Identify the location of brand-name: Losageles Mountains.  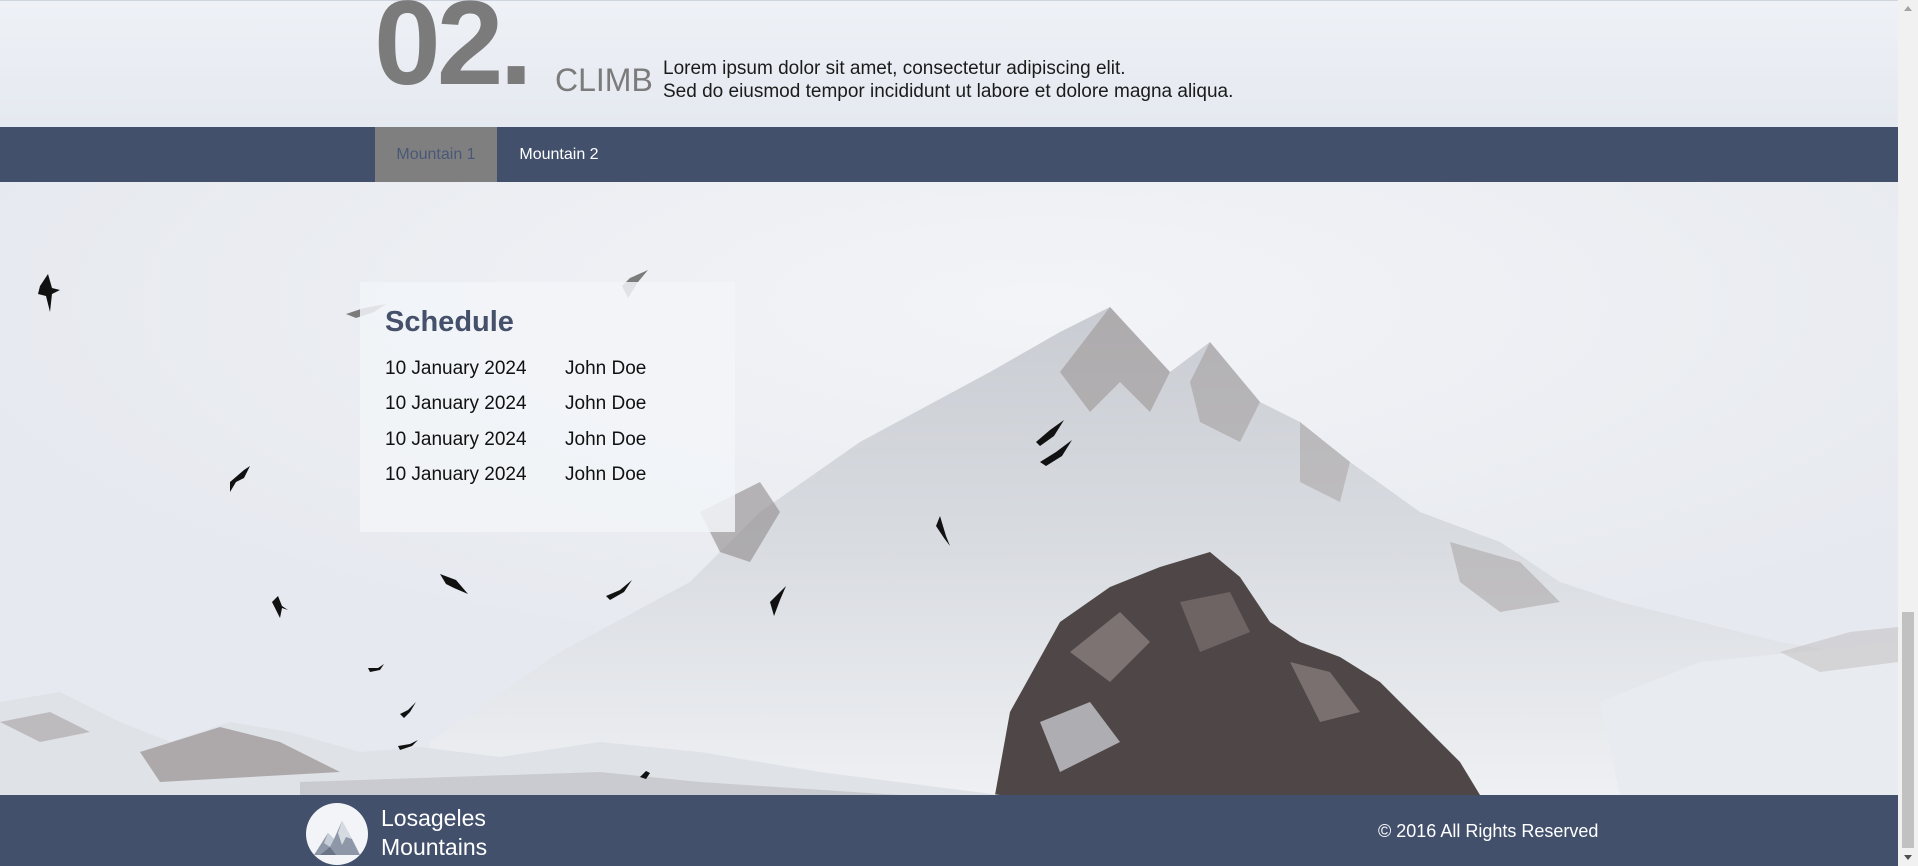
(434, 833).